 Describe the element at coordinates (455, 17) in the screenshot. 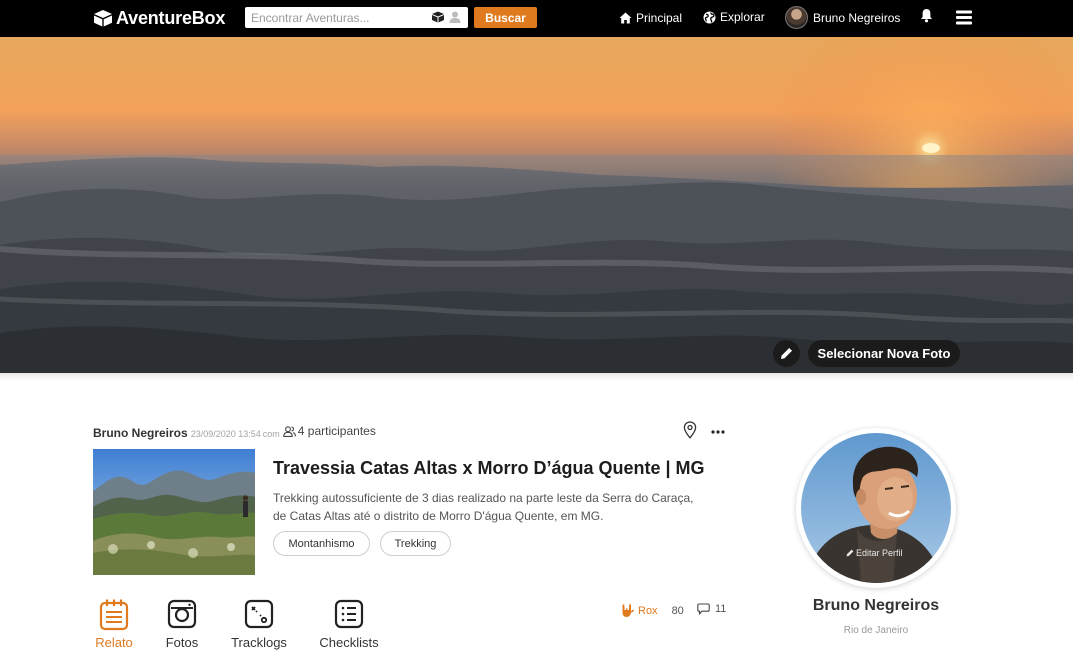

I see `user-filter-icon` at that location.